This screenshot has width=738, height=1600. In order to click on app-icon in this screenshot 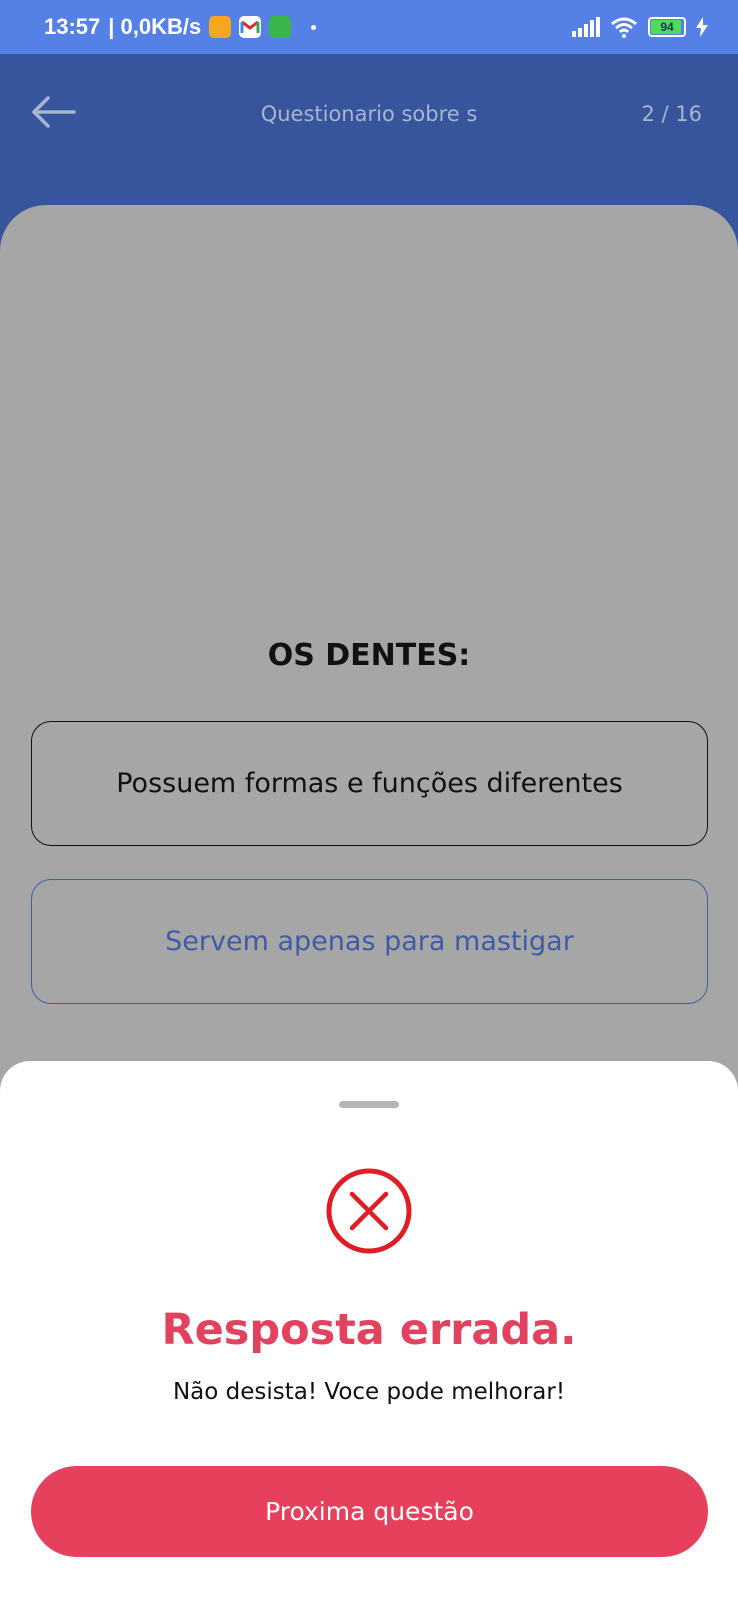, I will do `click(280, 27)`.